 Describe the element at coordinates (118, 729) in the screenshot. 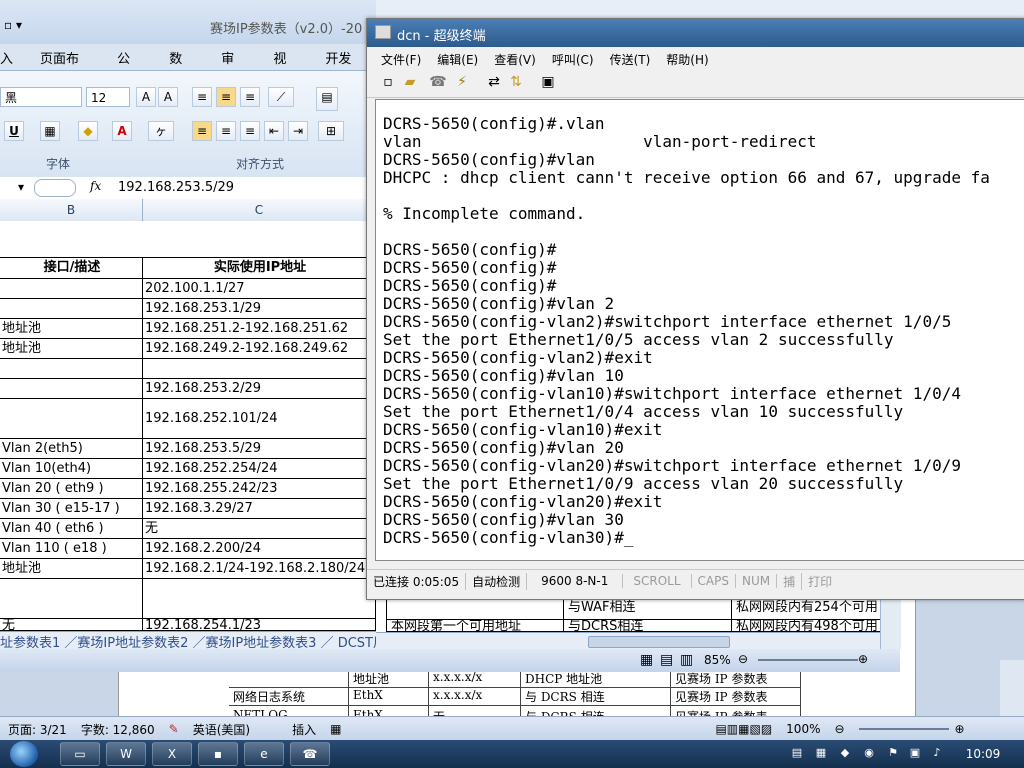

I see `word-count: 字数: 12,860` at that location.